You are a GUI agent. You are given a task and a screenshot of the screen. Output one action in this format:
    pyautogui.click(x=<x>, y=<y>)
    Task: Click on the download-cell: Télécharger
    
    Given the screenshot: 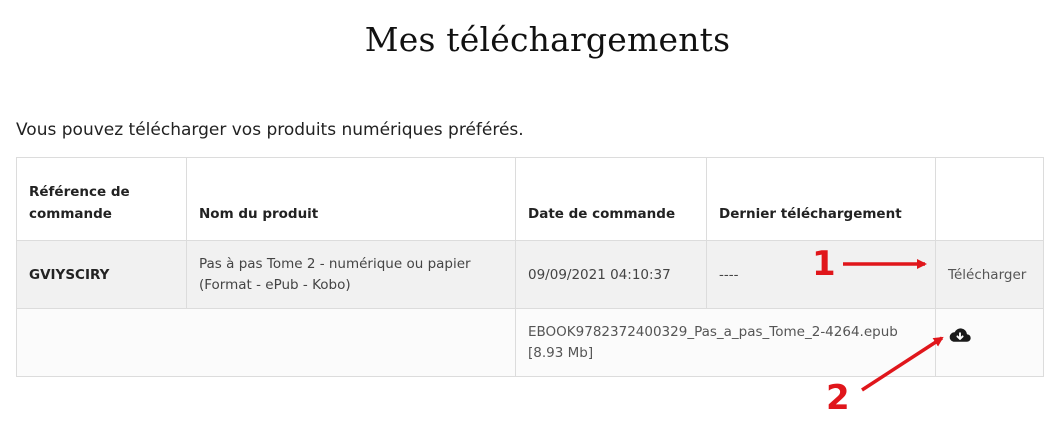 What is the action you would take?
    pyautogui.click(x=989, y=274)
    